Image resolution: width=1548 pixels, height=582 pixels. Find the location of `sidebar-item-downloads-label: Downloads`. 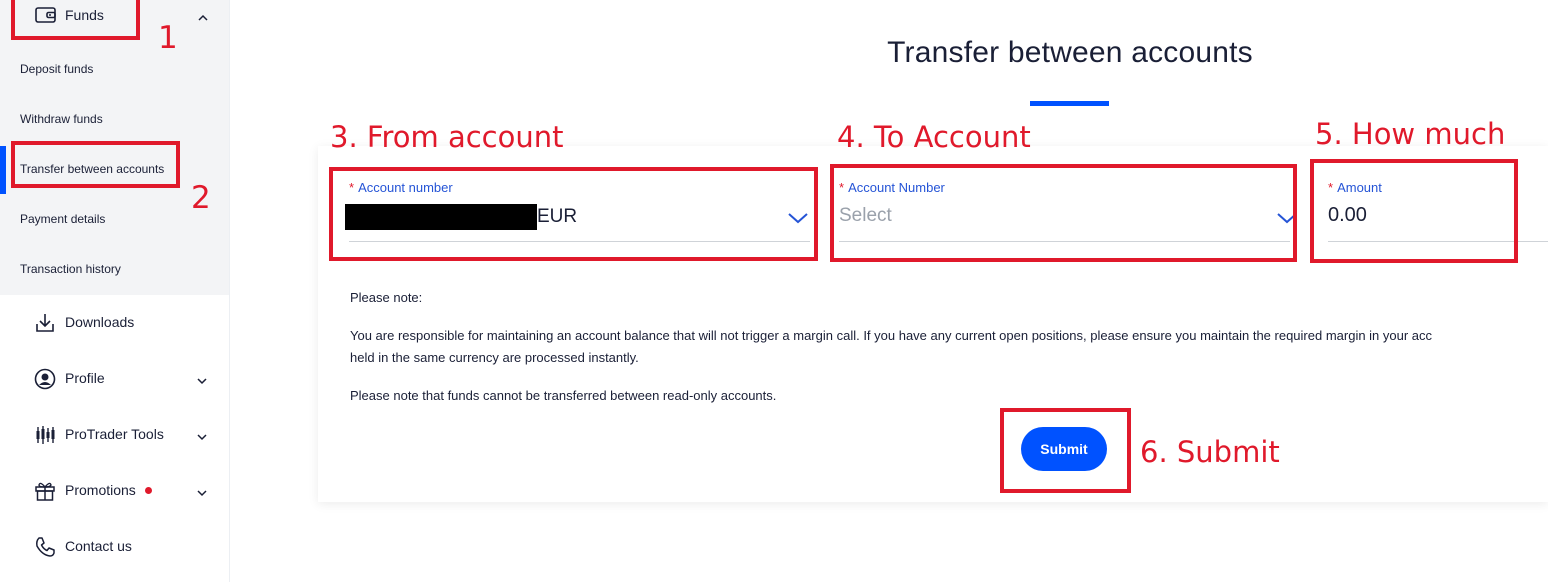

sidebar-item-downloads-label: Downloads is located at coordinates (100, 322).